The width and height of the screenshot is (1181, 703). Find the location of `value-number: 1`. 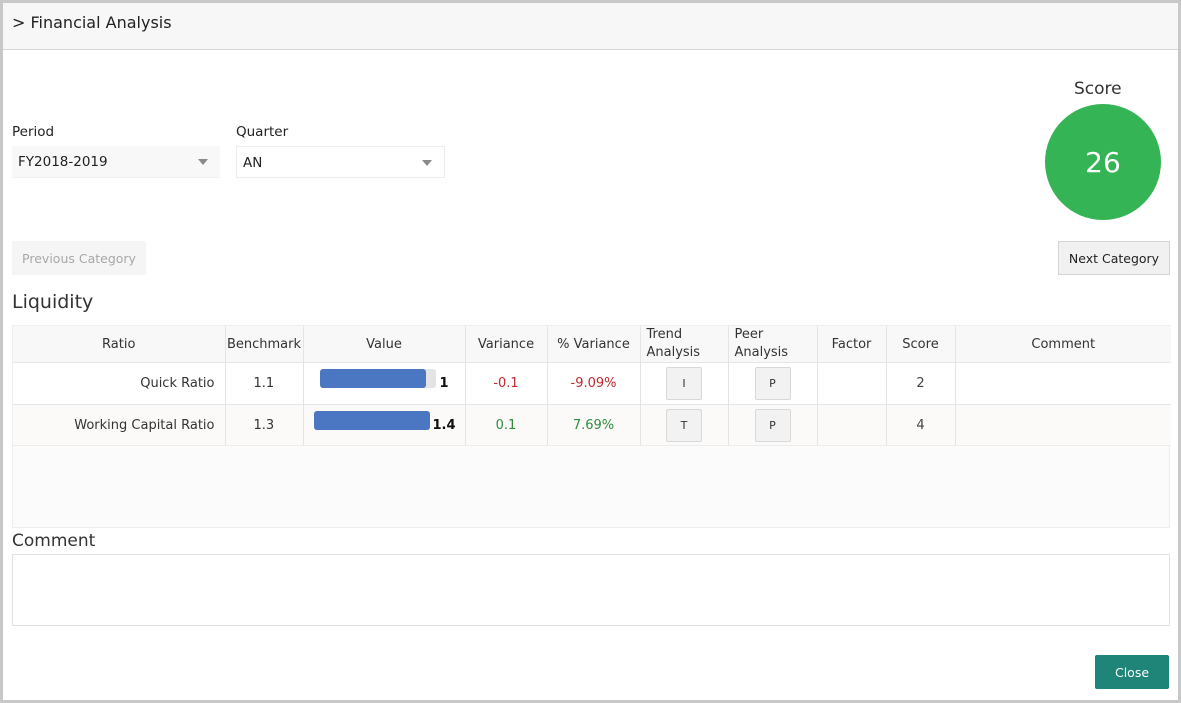

value-number: 1 is located at coordinates (444, 383).